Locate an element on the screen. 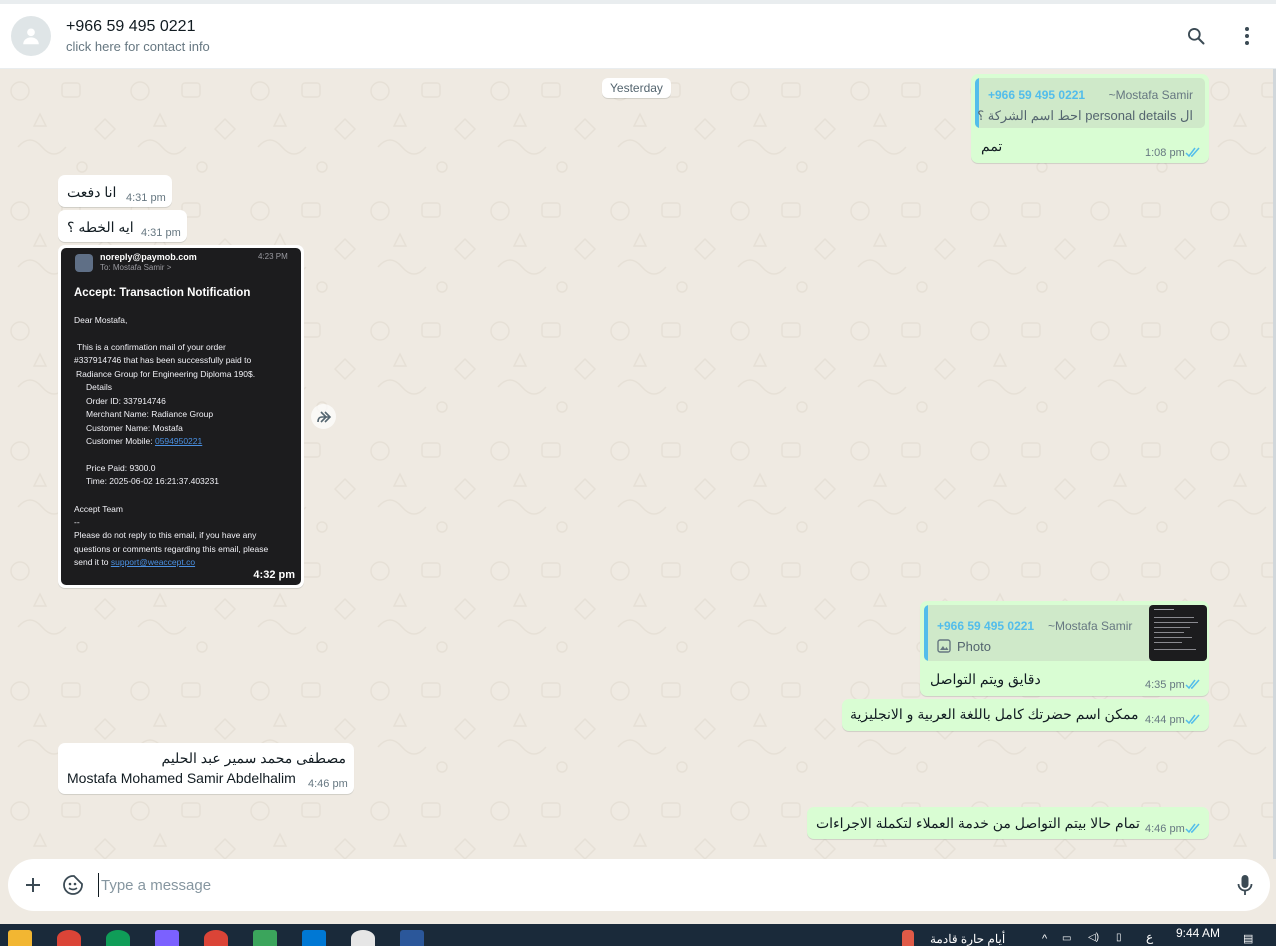  quoted-photo-thumbnail is located at coordinates (1178, 633).